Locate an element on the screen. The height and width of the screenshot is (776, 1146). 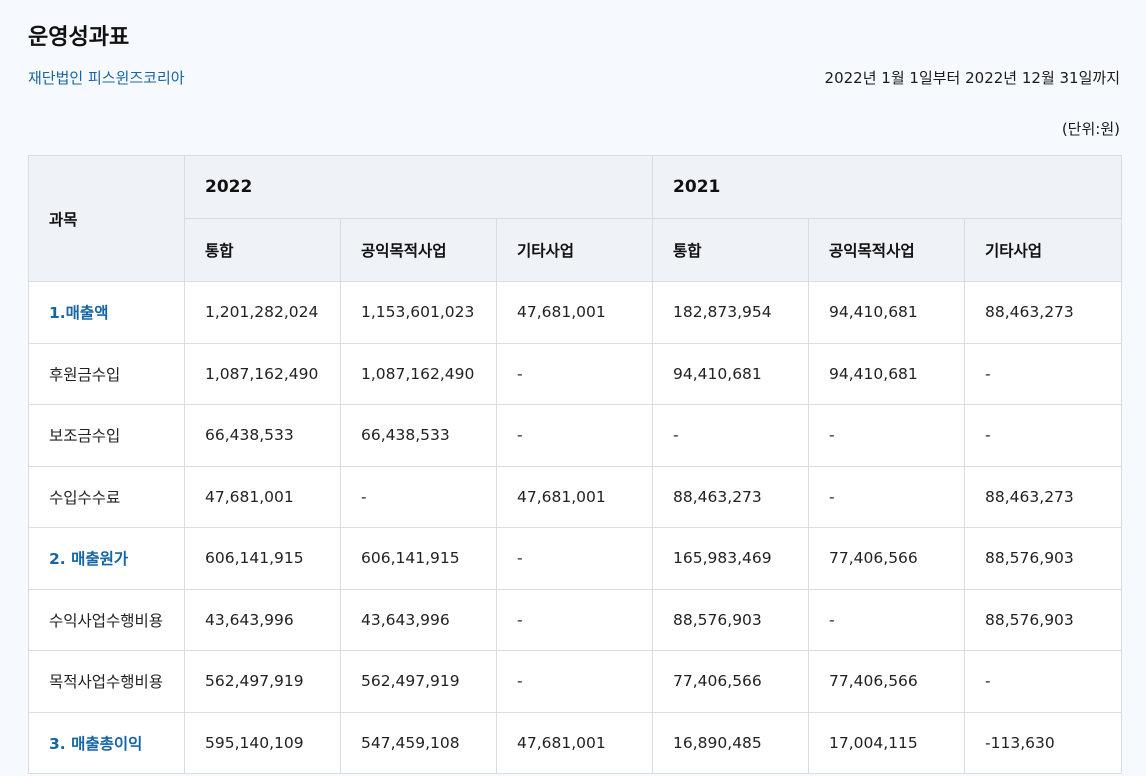
table-cell: 182,873,954 is located at coordinates (731, 312).